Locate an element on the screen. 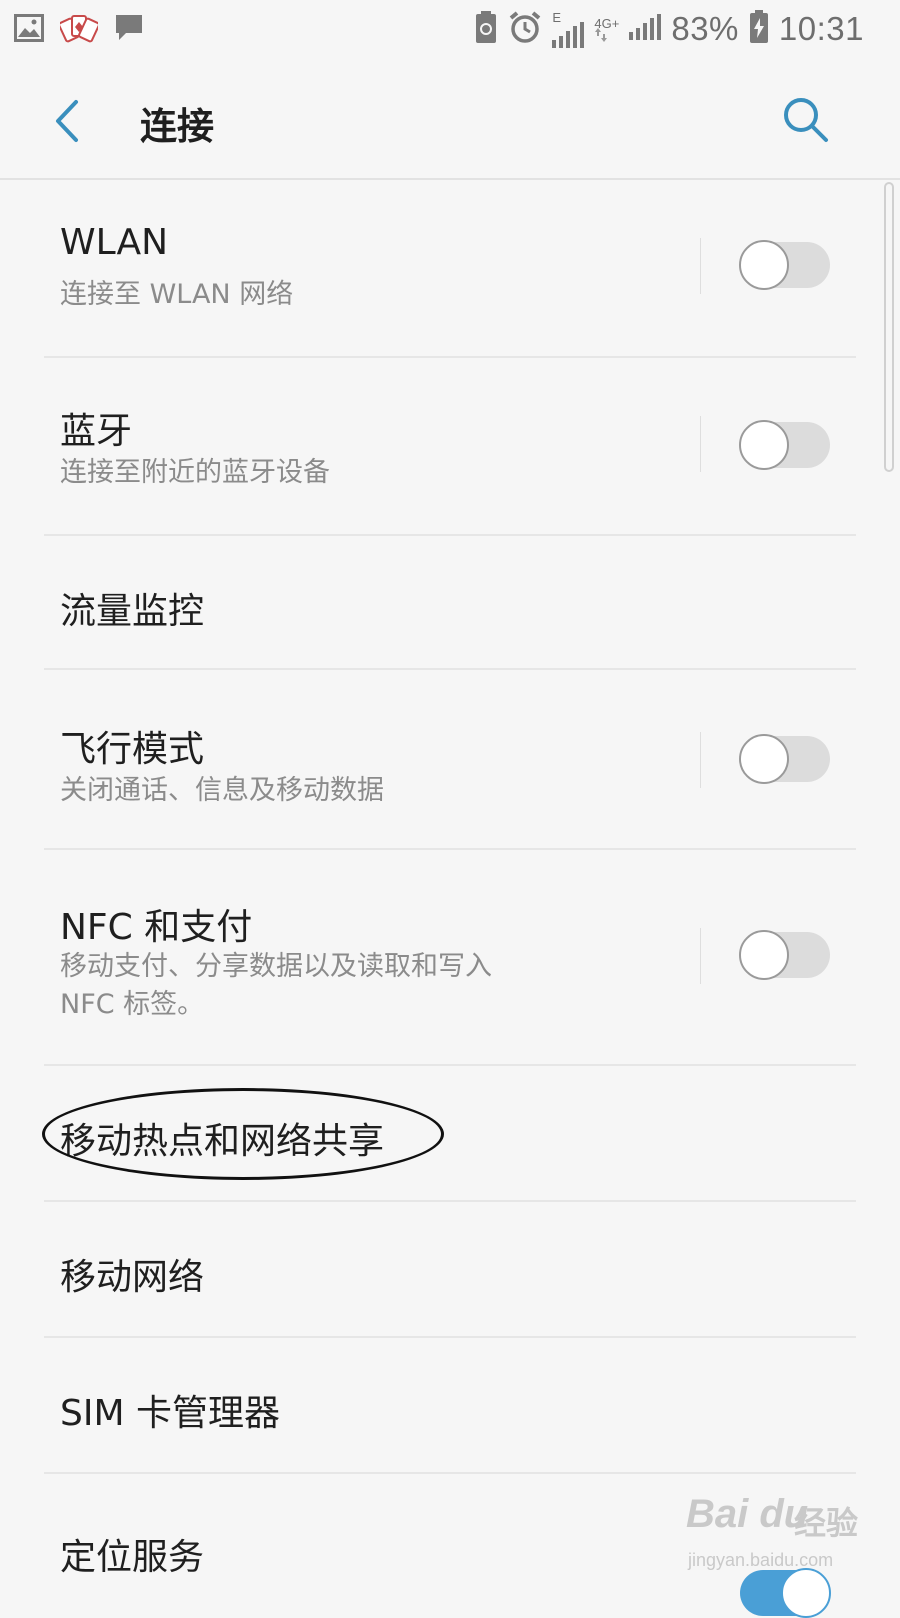 The image size is (900, 1618). nfc-toggle is located at coordinates (784, 955).